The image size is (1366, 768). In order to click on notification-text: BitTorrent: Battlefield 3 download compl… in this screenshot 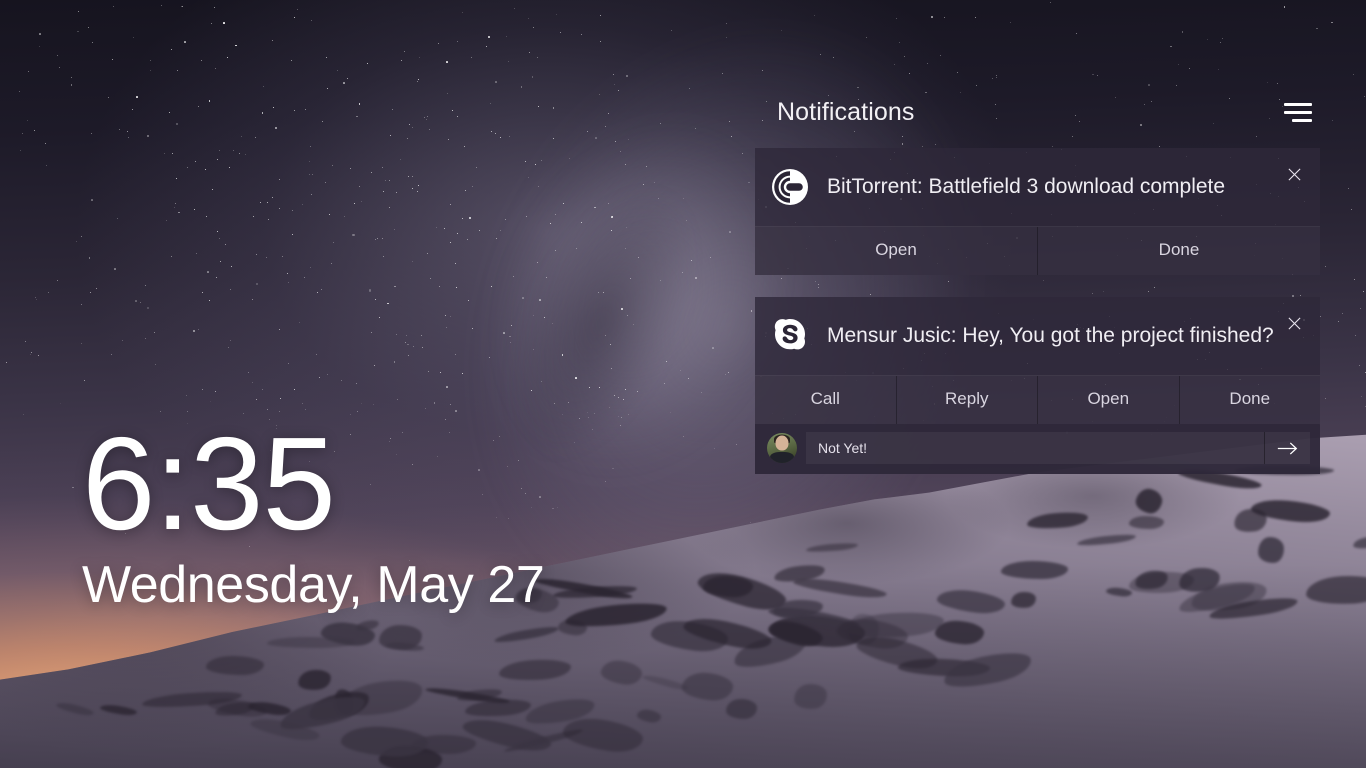, I will do `click(1026, 186)`.